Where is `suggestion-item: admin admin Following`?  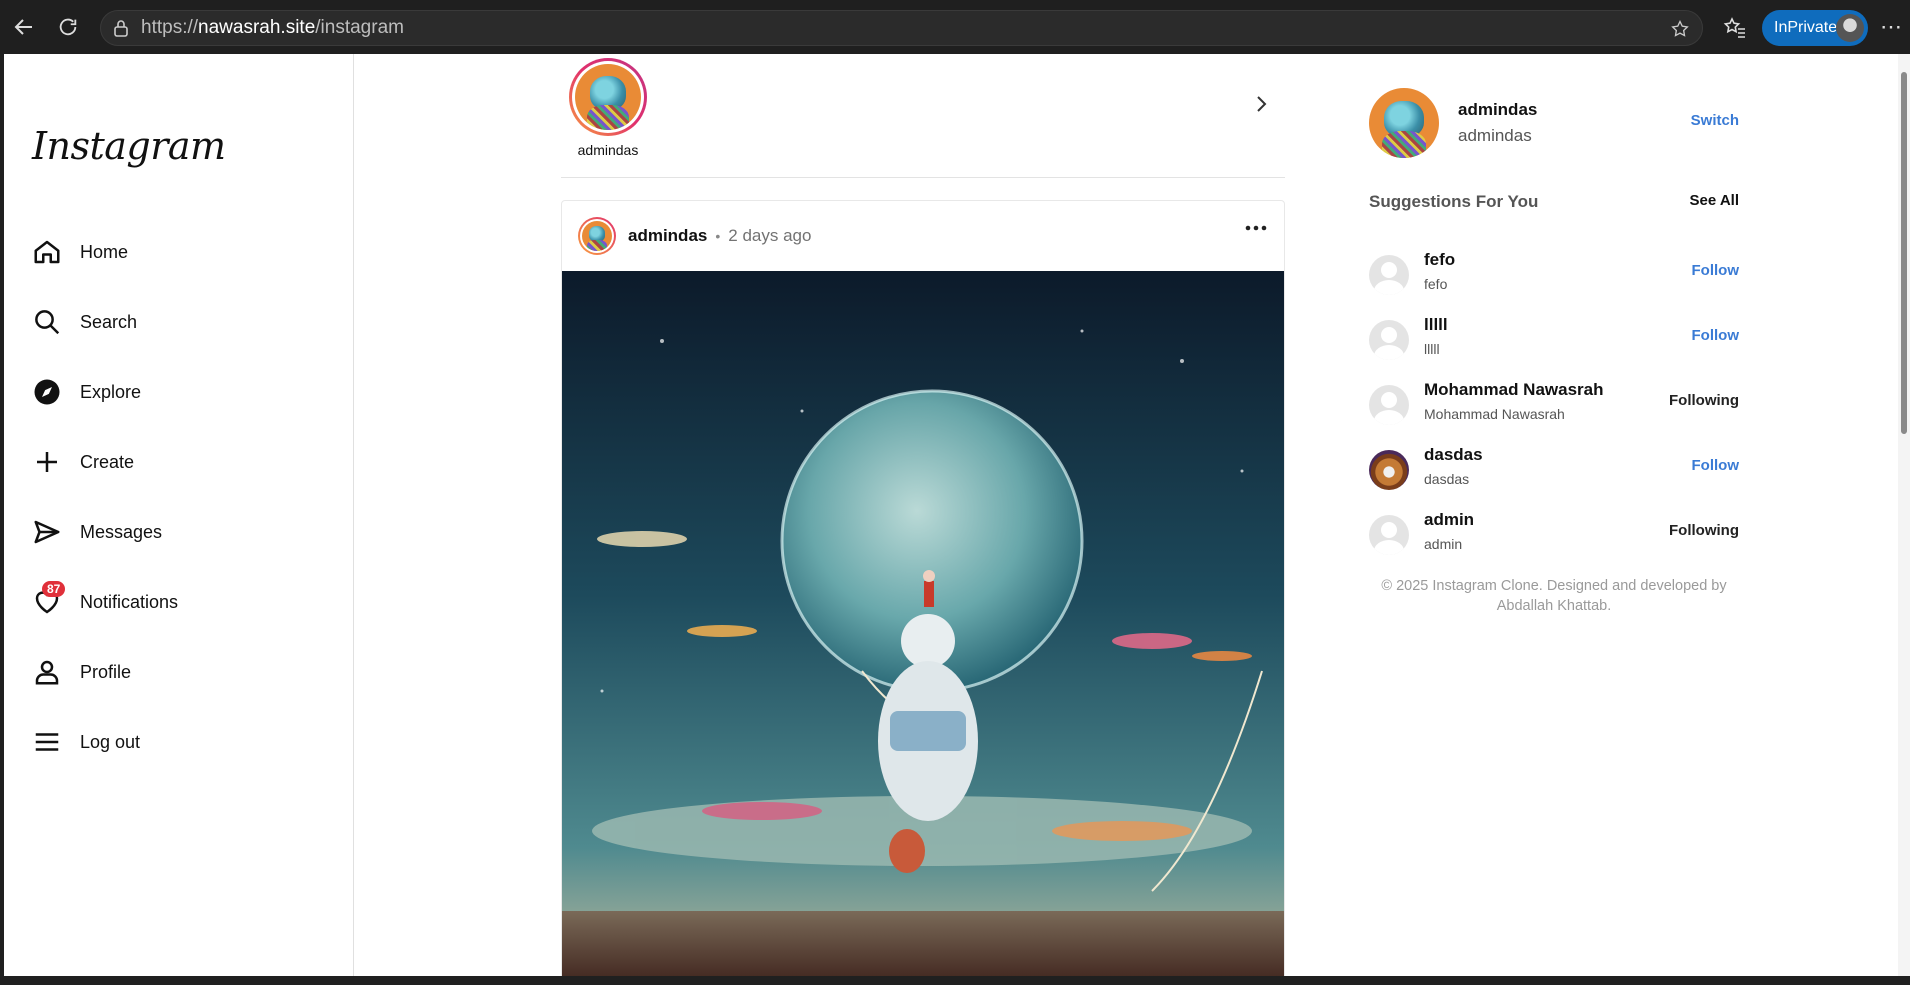
suggestion-item: admin admin Following is located at coordinates (1554, 534).